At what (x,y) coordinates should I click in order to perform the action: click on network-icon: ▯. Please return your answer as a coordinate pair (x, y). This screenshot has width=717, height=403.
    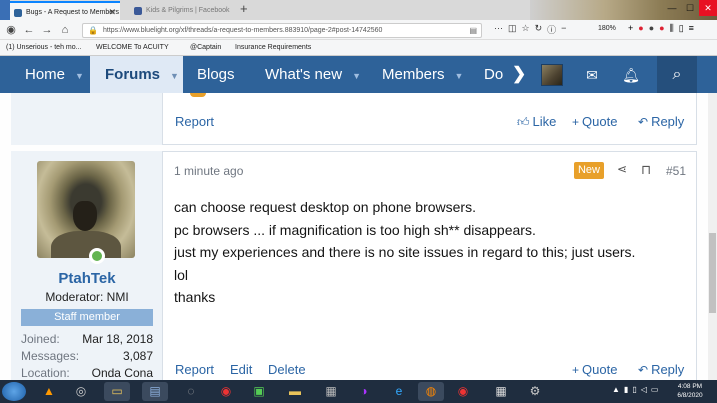
    Looking at the image, I should click on (634, 389).